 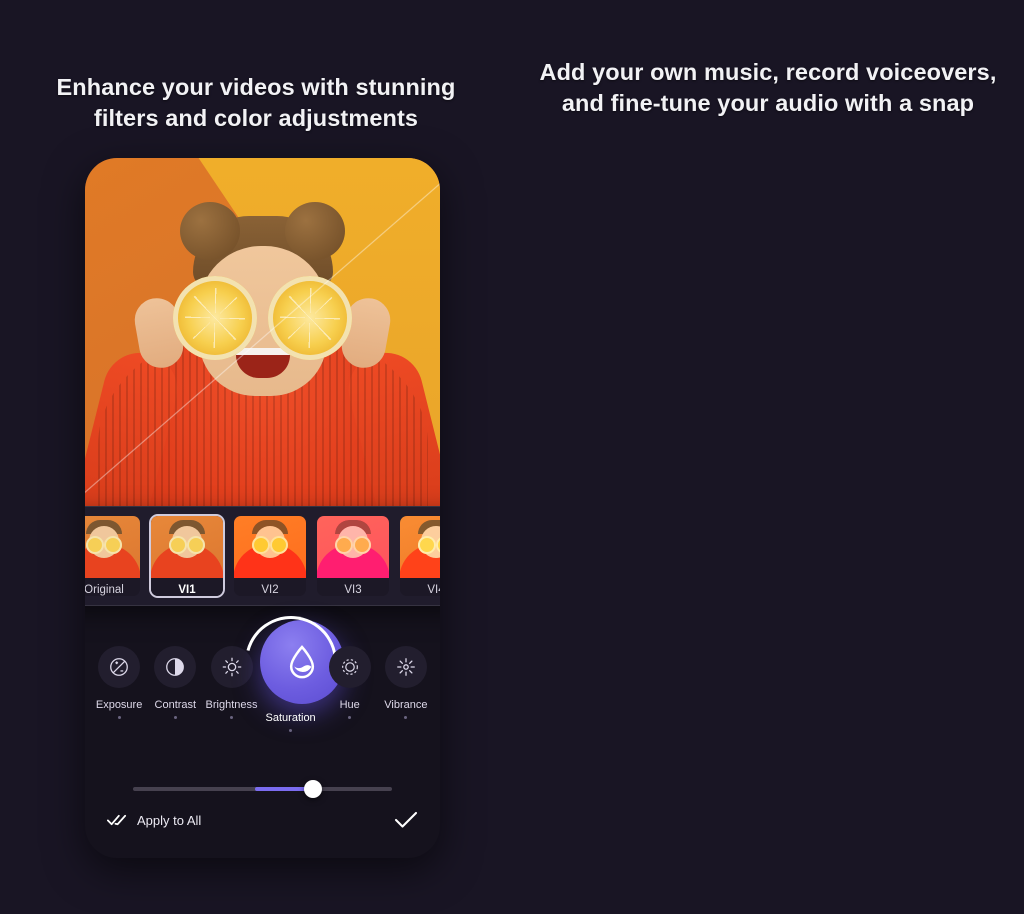 I want to click on adjust-contrast-button: Contrast, so click(x=175, y=678).